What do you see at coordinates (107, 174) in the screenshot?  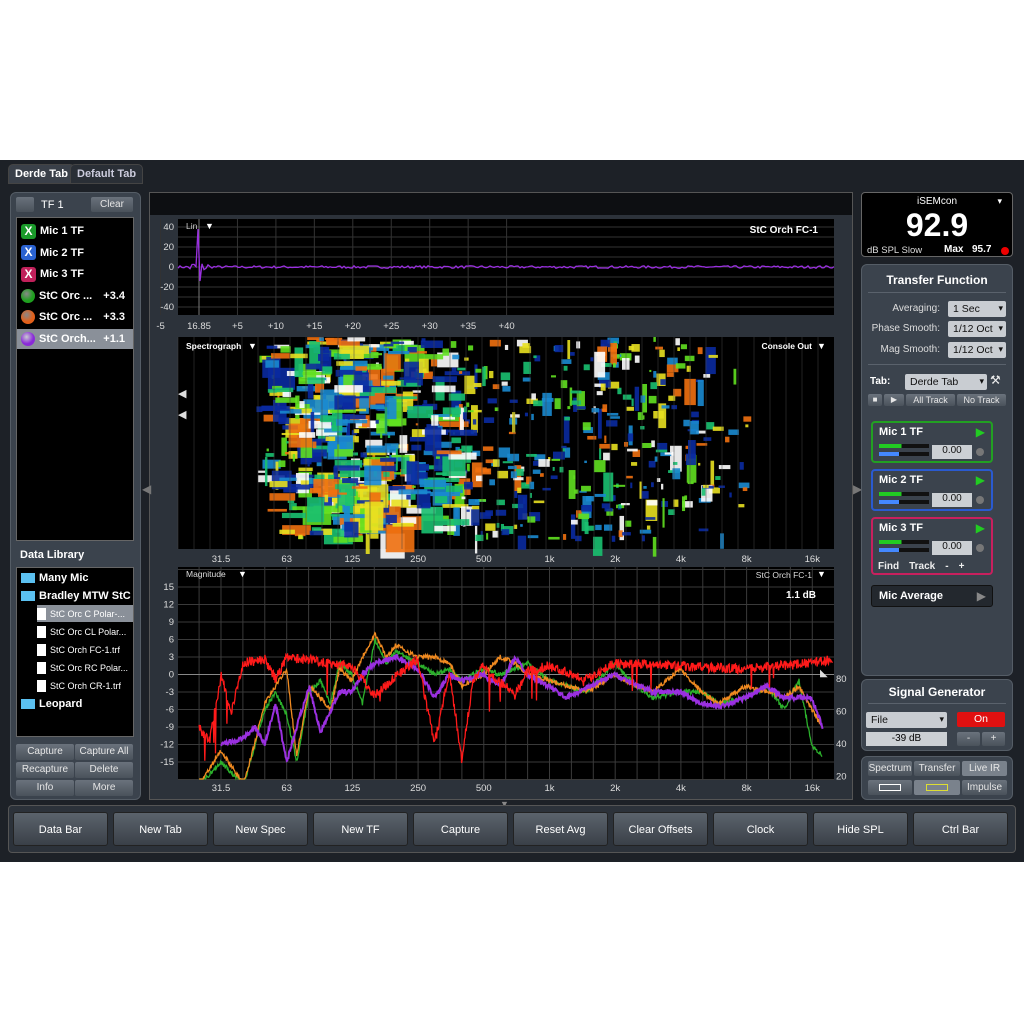 I see `tab-default: Default Tab` at bounding box center [107, 174].